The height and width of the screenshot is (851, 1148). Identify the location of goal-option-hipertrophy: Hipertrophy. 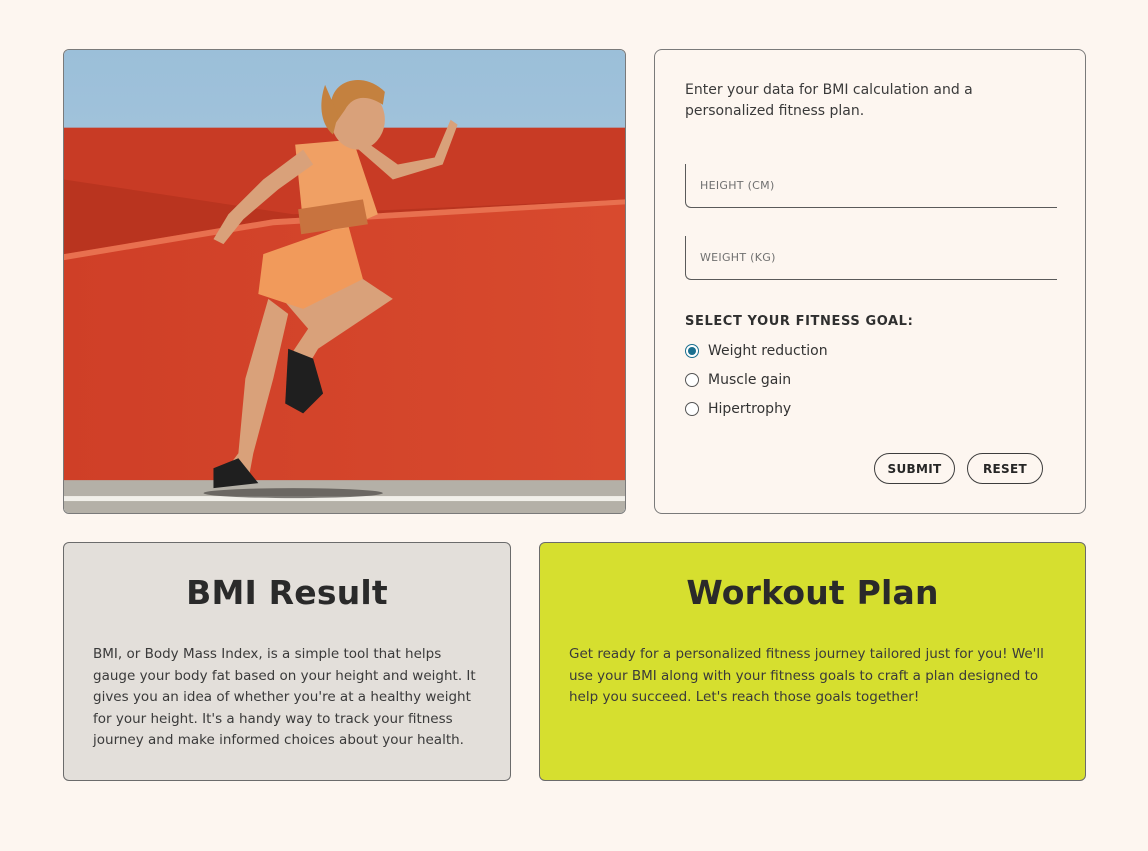
(738, 409).